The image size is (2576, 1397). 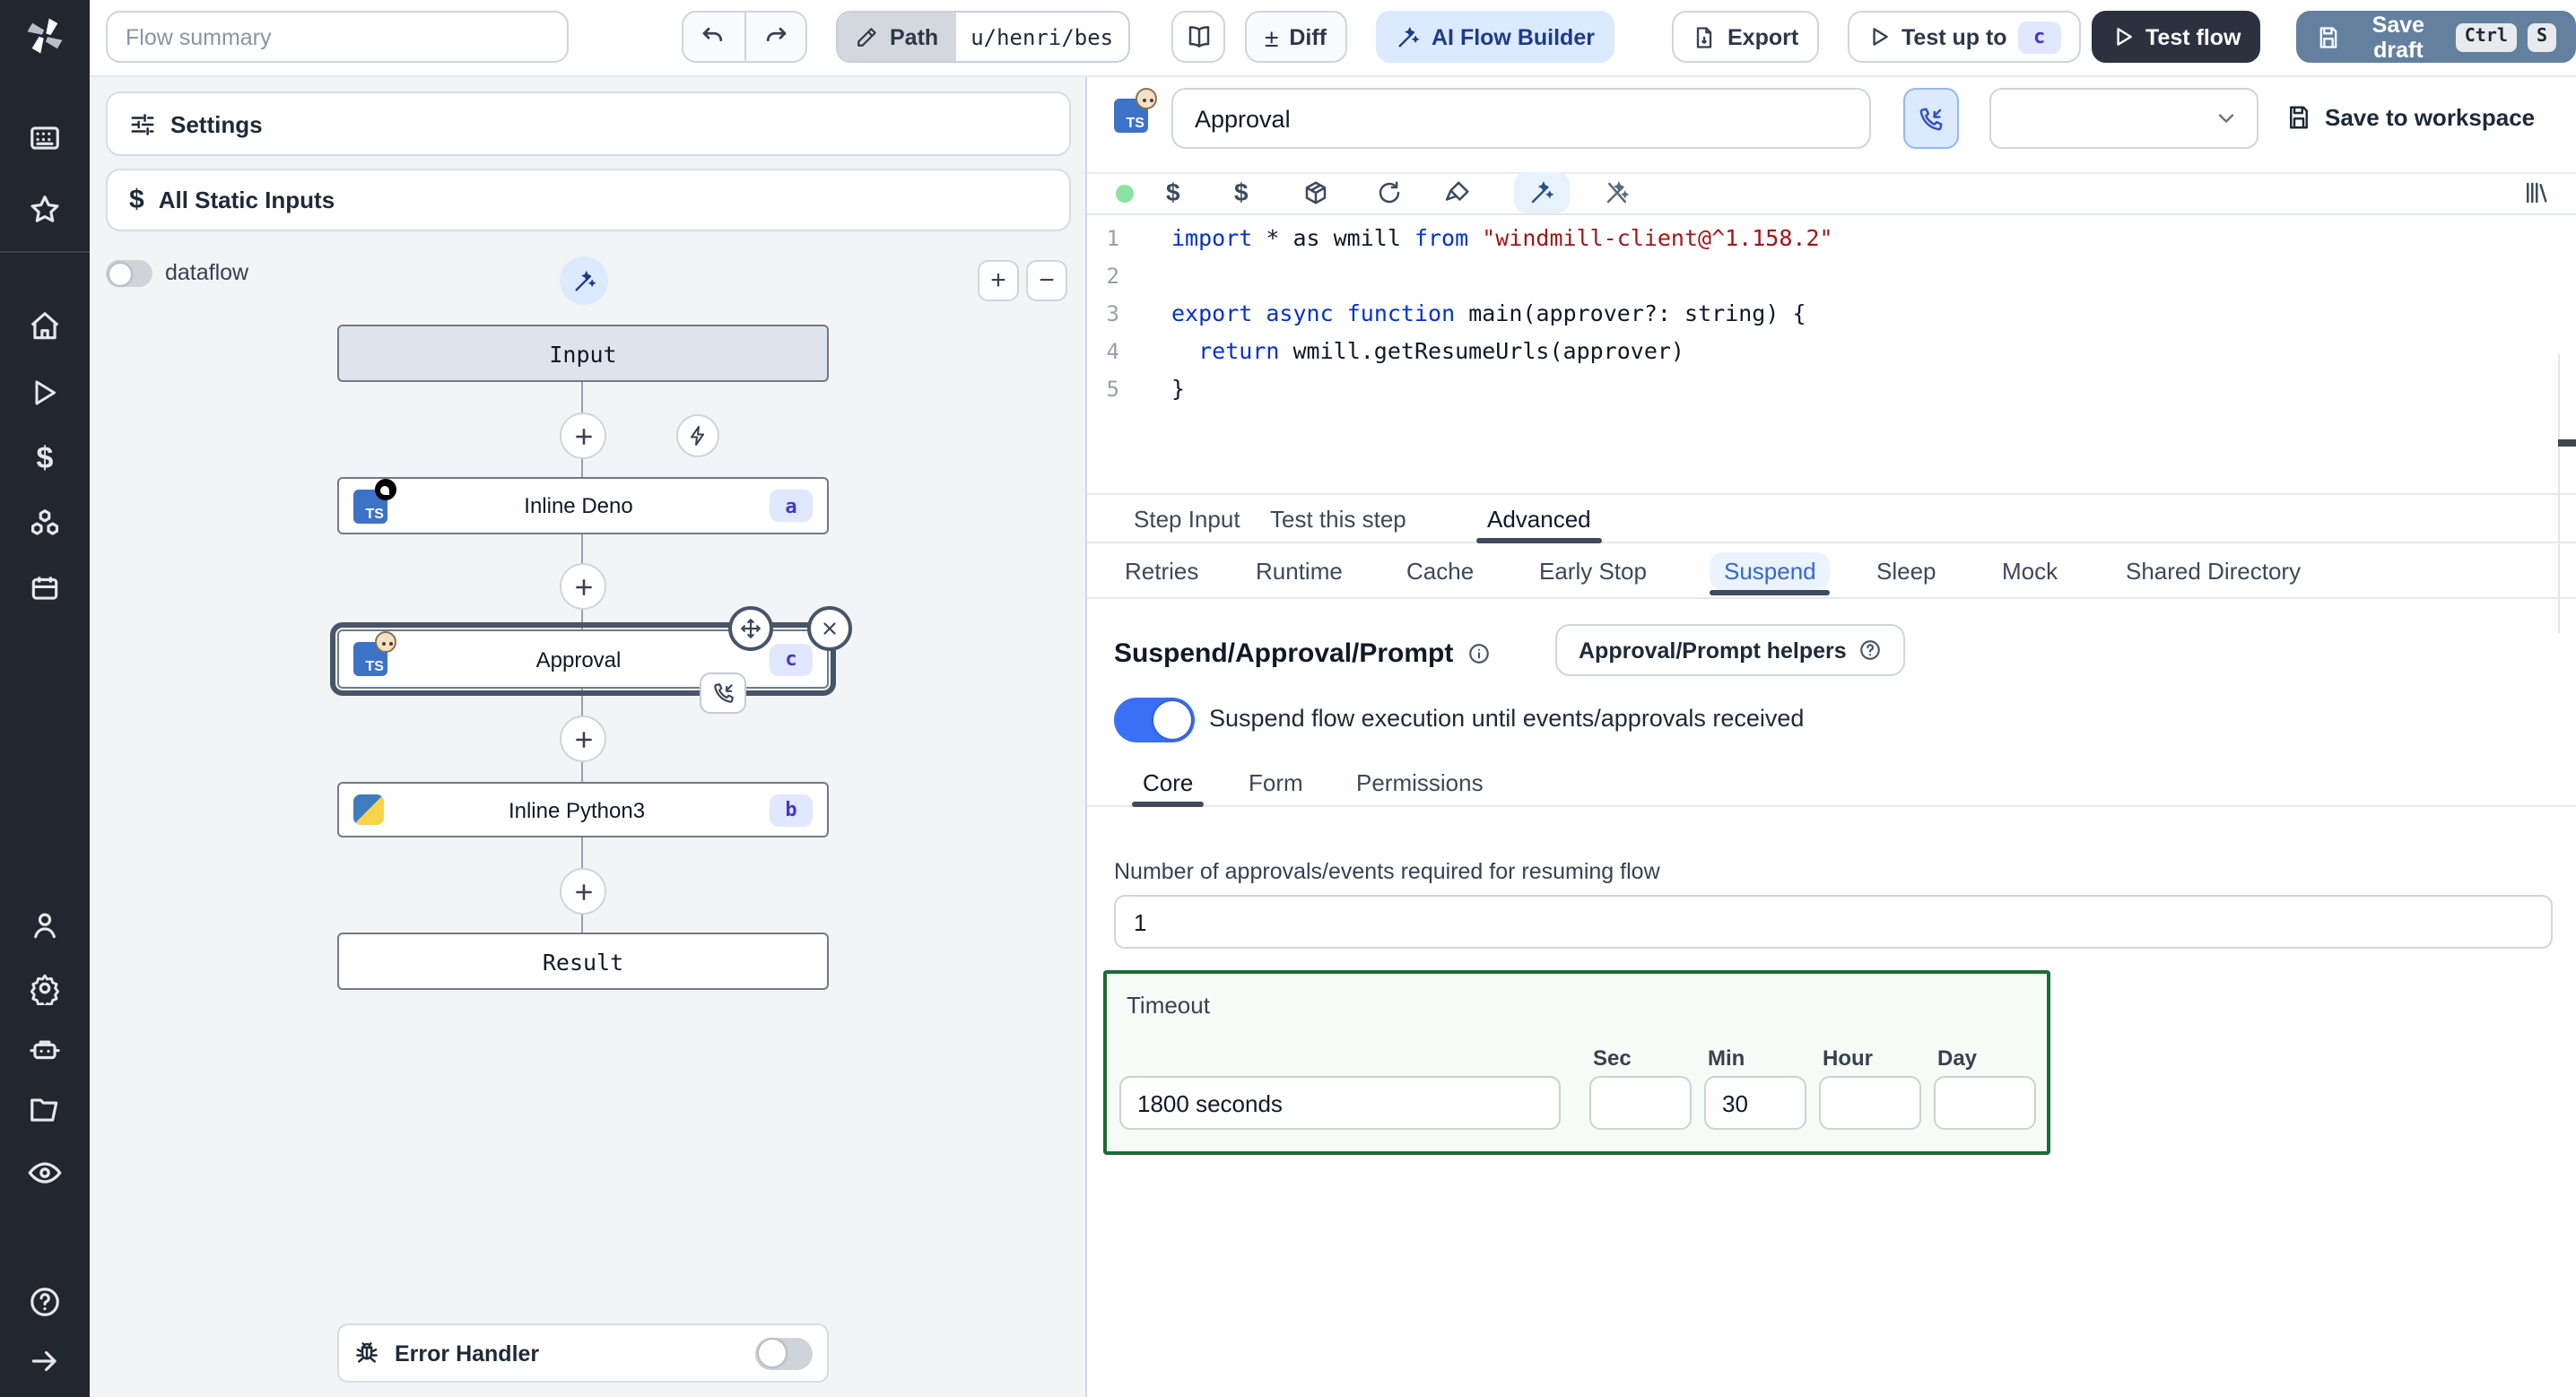 What do you see at coordinates (374, 501) in the screenshot?
I see `typescript-icon` at bounding box center [374, 501].